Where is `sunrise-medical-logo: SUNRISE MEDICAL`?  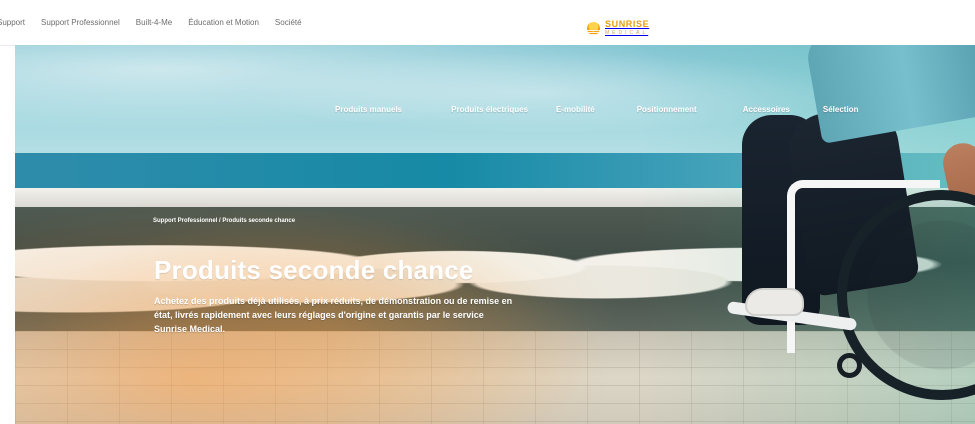 sunrise-medical-logo: SUNRISE MEDICAL is located at coordinates (618, 28).